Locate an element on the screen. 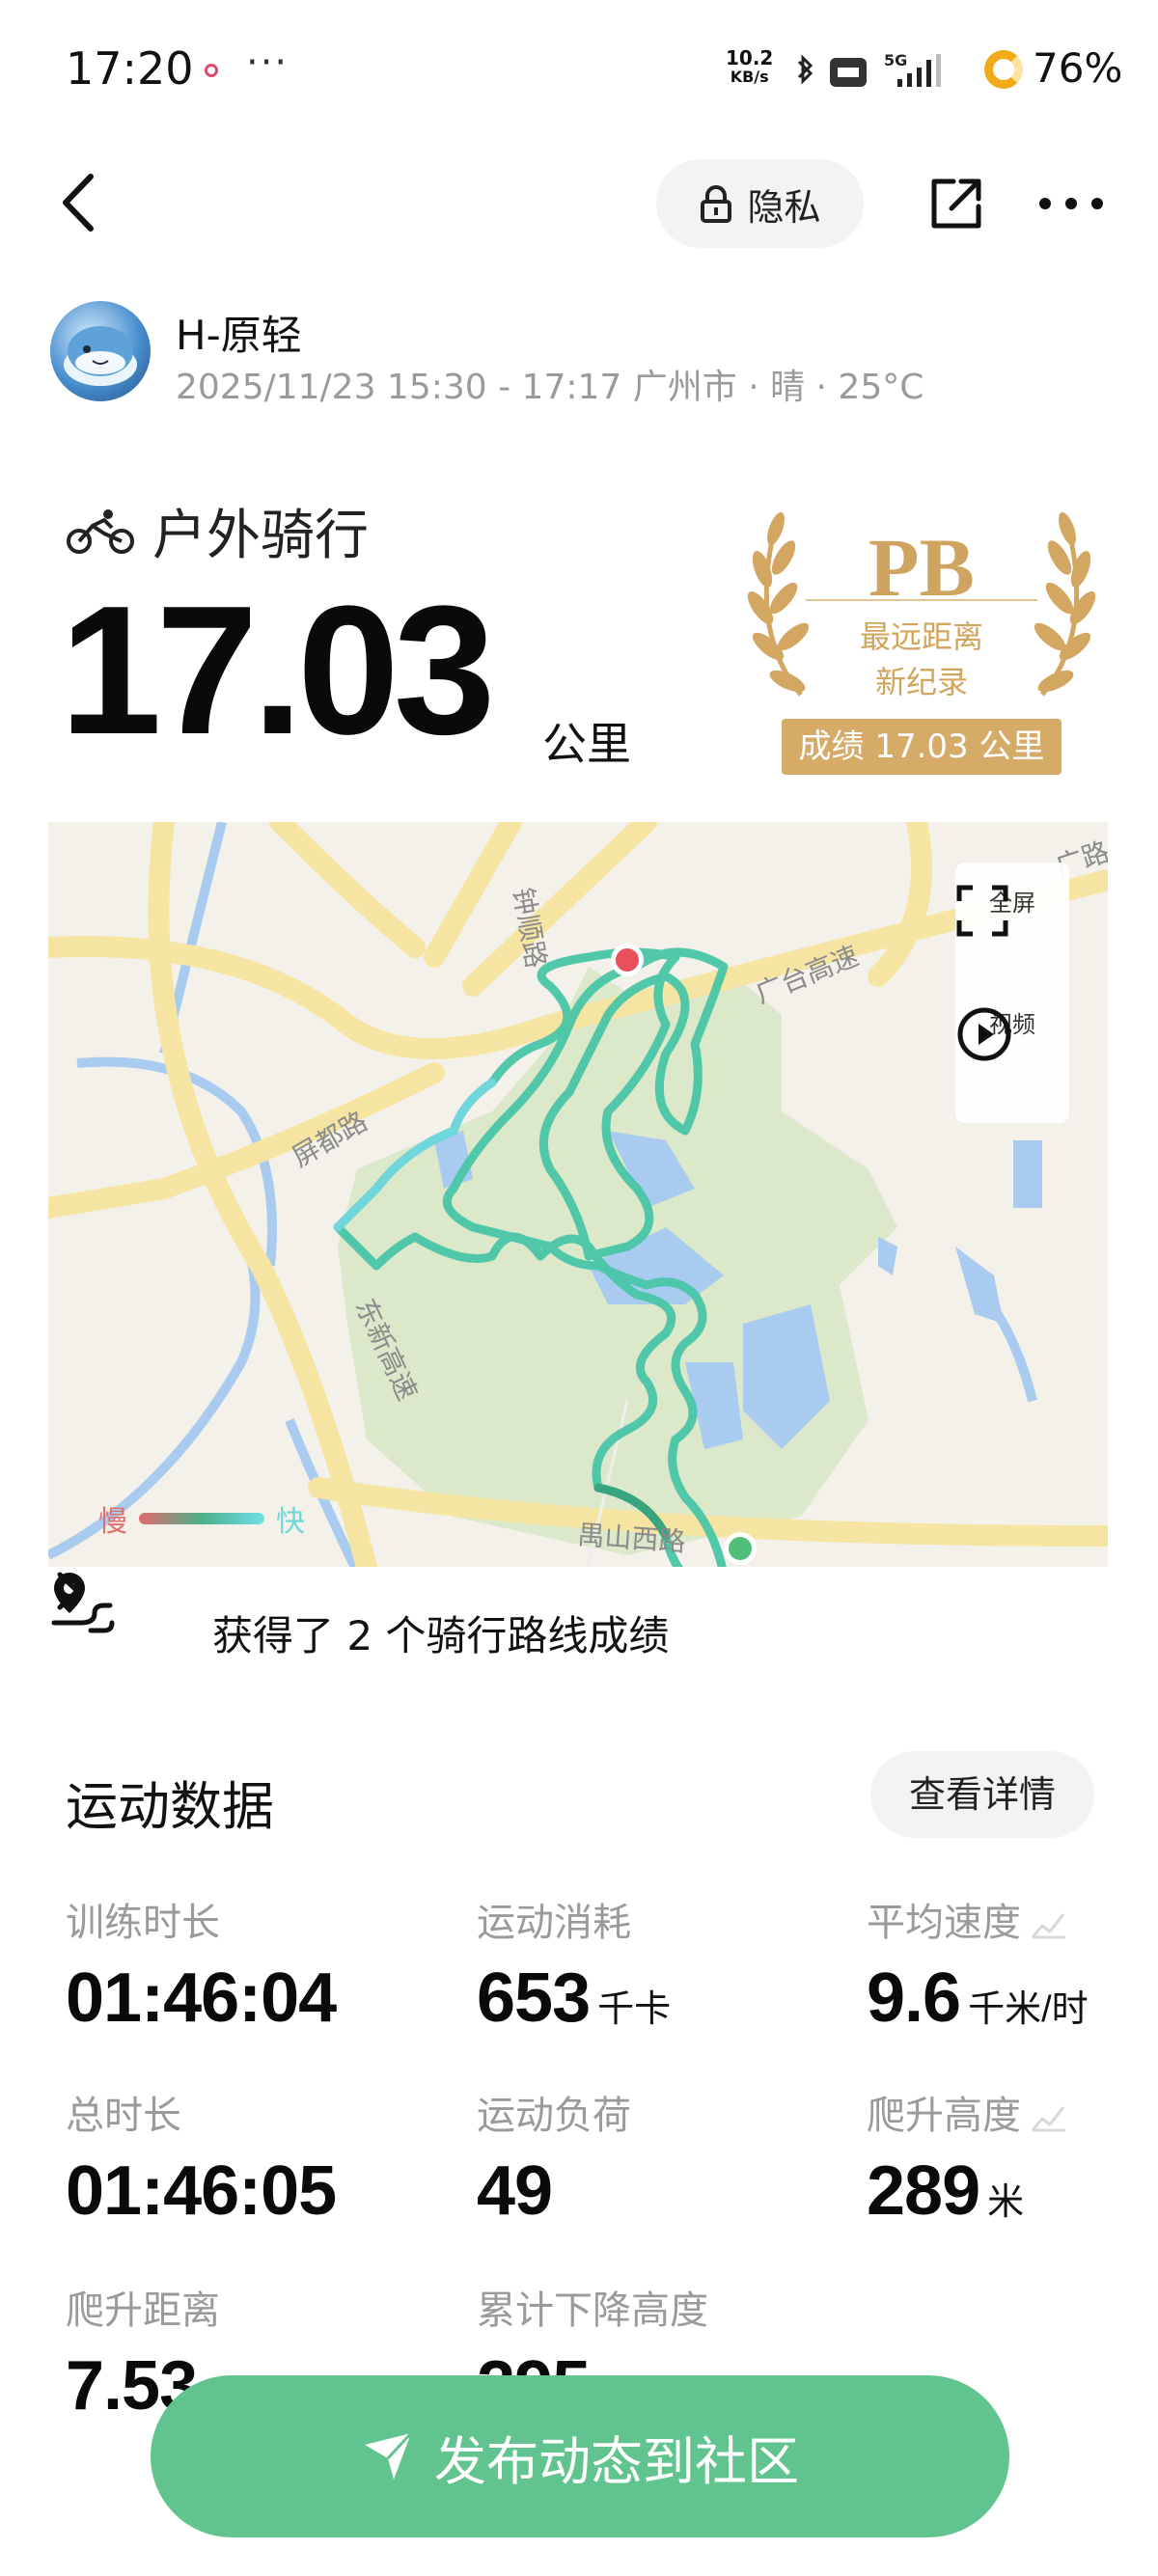 The image size is (1158, 2576). nfc-icon is located at coordinates (848, 72).